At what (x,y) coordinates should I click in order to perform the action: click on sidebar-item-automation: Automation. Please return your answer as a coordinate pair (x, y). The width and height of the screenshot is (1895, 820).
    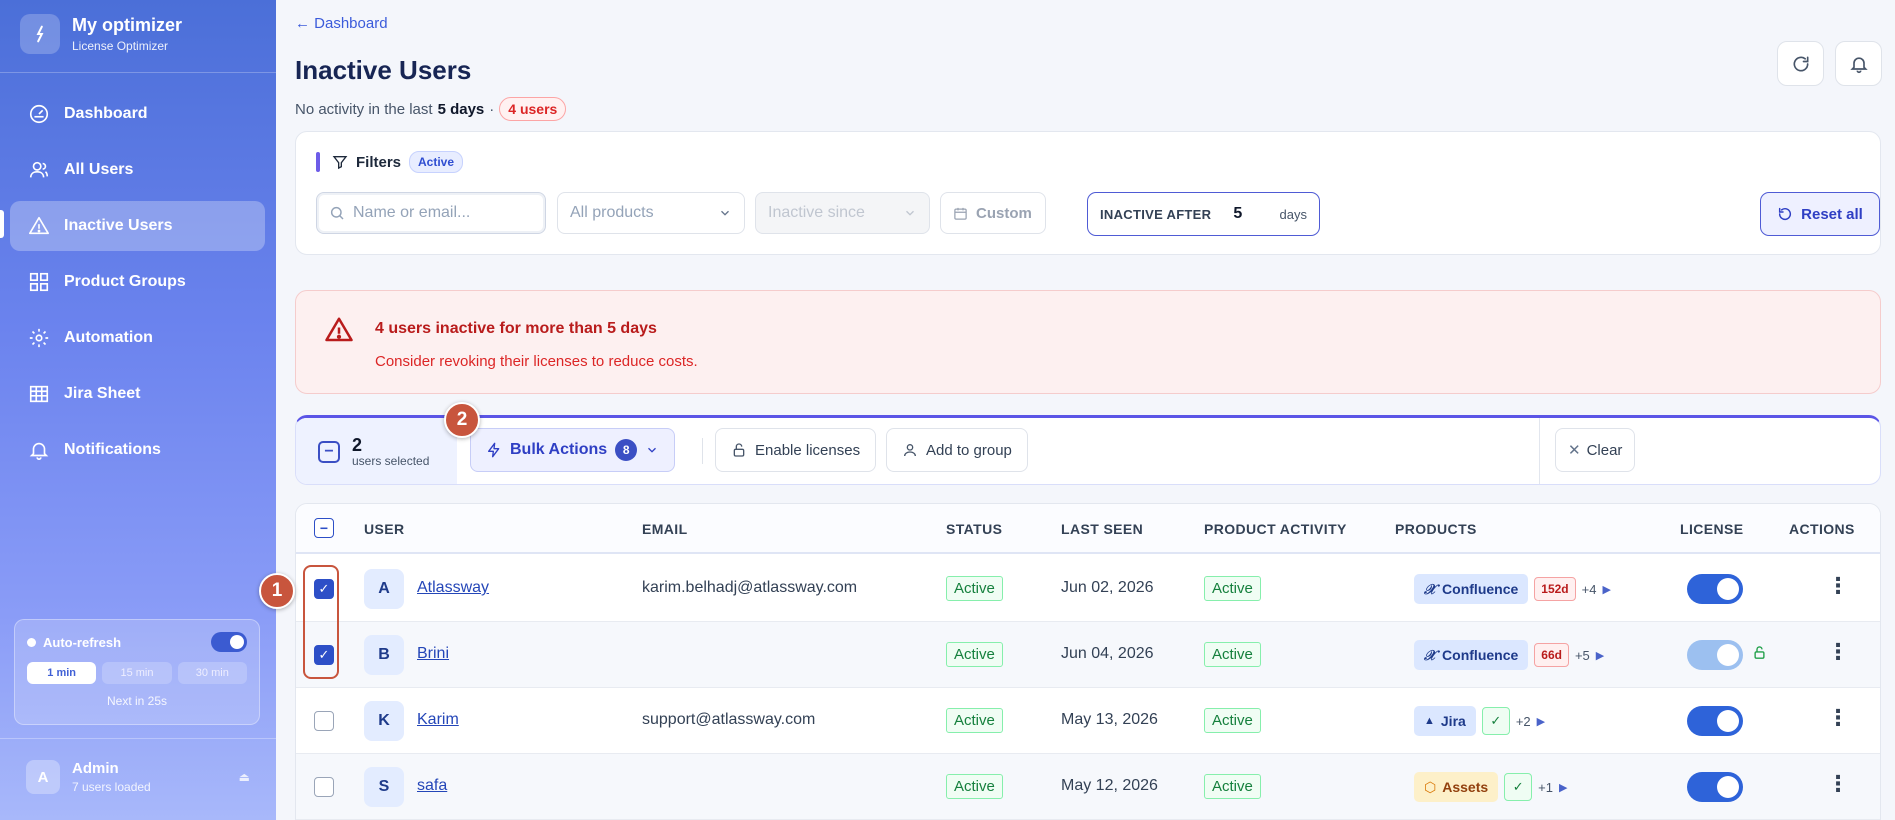
    Looking at the image, I should click on (137, 338).